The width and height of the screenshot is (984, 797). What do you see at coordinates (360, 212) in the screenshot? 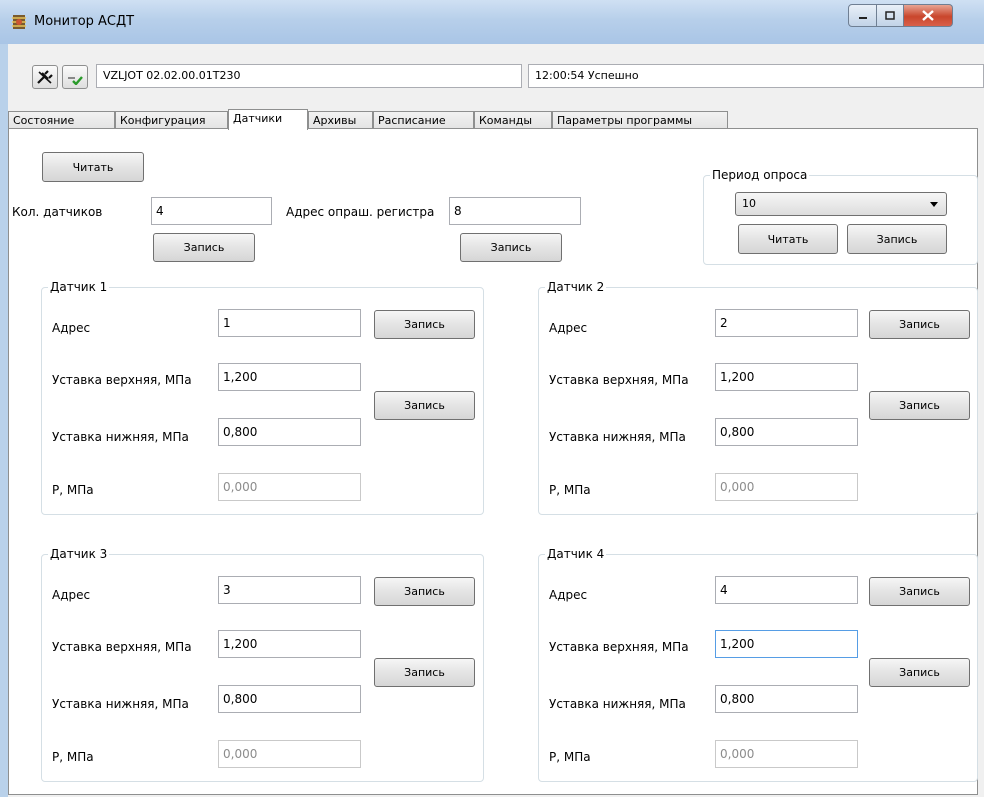
I see `register-address-label: Адрес опраш. регистра` at bounding box center [360, 212].